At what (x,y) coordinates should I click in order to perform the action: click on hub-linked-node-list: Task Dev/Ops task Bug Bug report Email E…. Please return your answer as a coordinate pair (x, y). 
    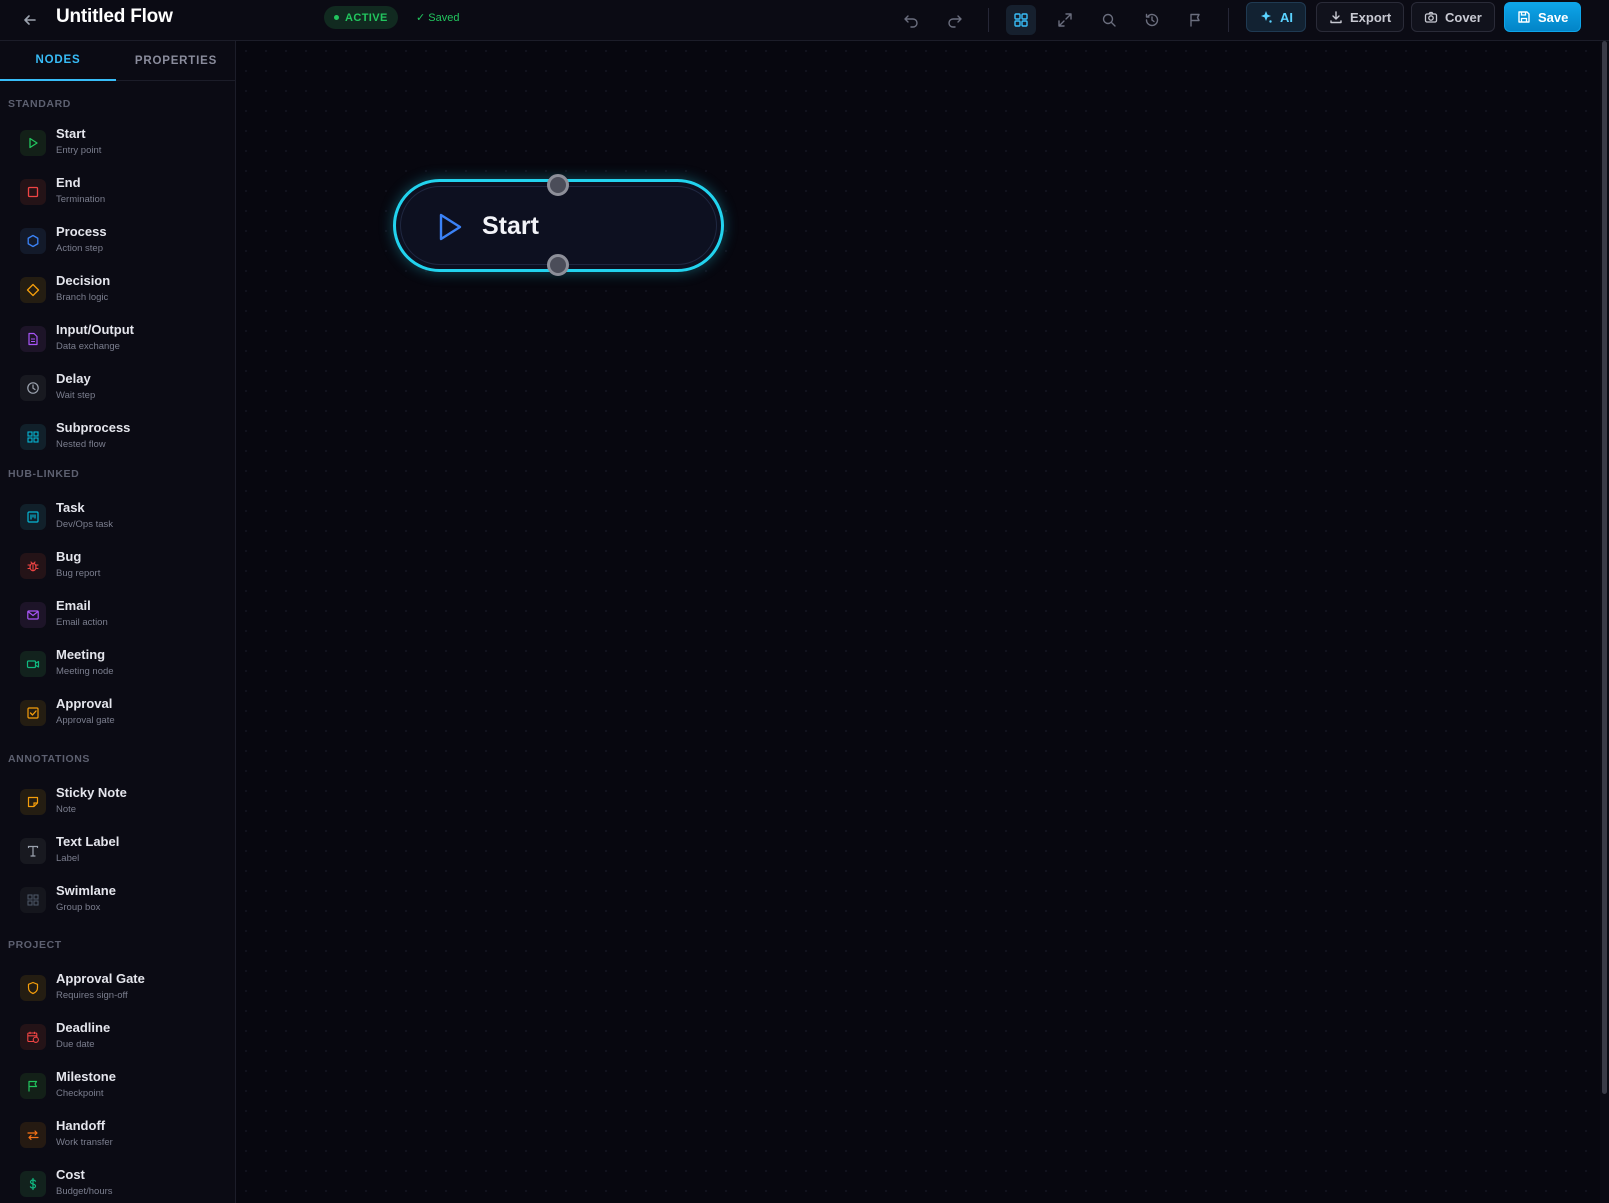
    Looking at the image, I should click on (117, 614).